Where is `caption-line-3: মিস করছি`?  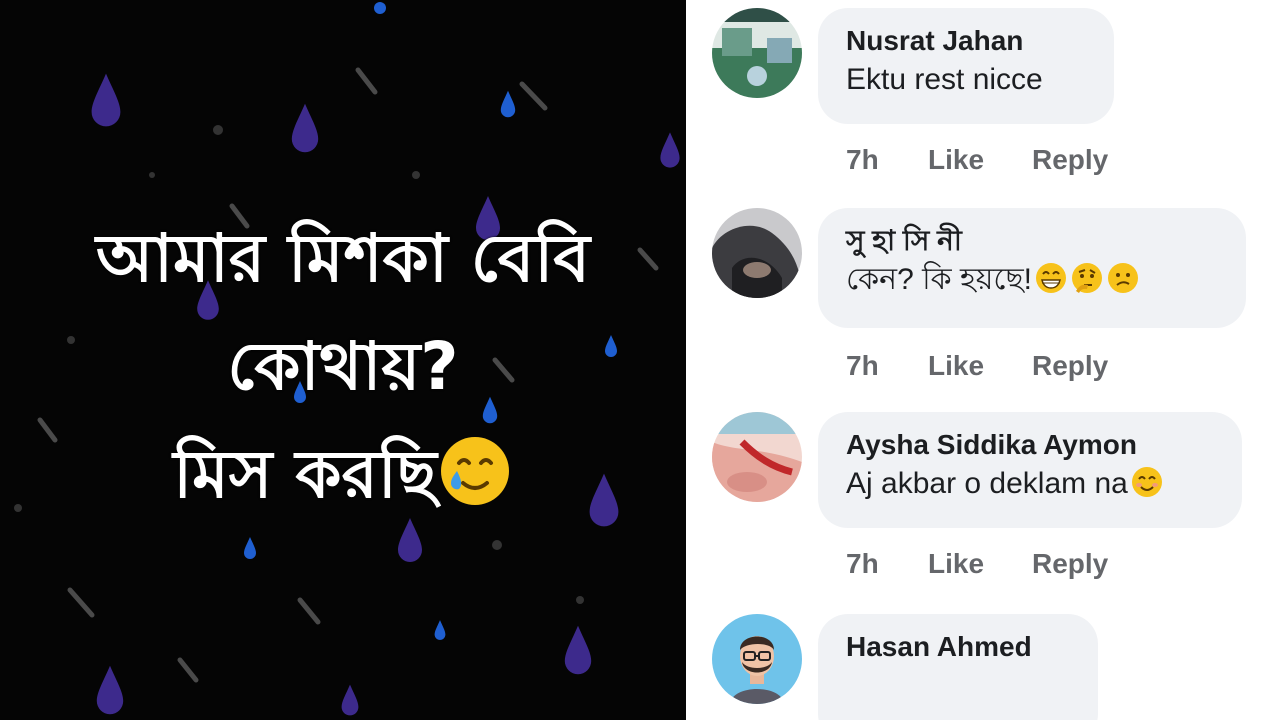
caption-line-3: মিস করছি is located at coordinates (305, 474).